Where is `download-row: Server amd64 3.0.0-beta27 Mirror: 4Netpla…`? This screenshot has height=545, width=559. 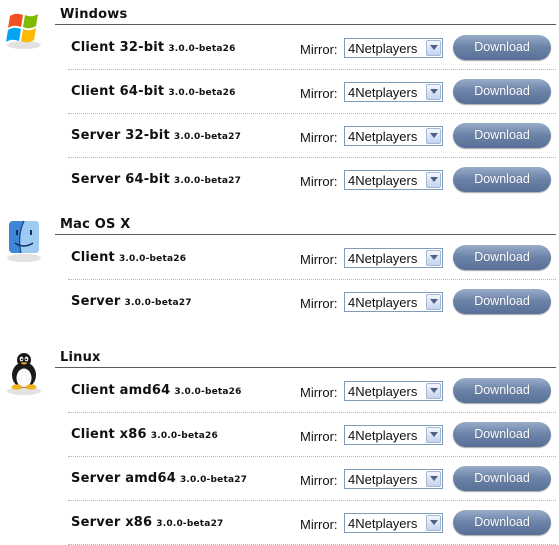
download-row: Server amd64 3.0.0-beta27 Mirror: 4Netpla… is located at coordinates (312, 479).